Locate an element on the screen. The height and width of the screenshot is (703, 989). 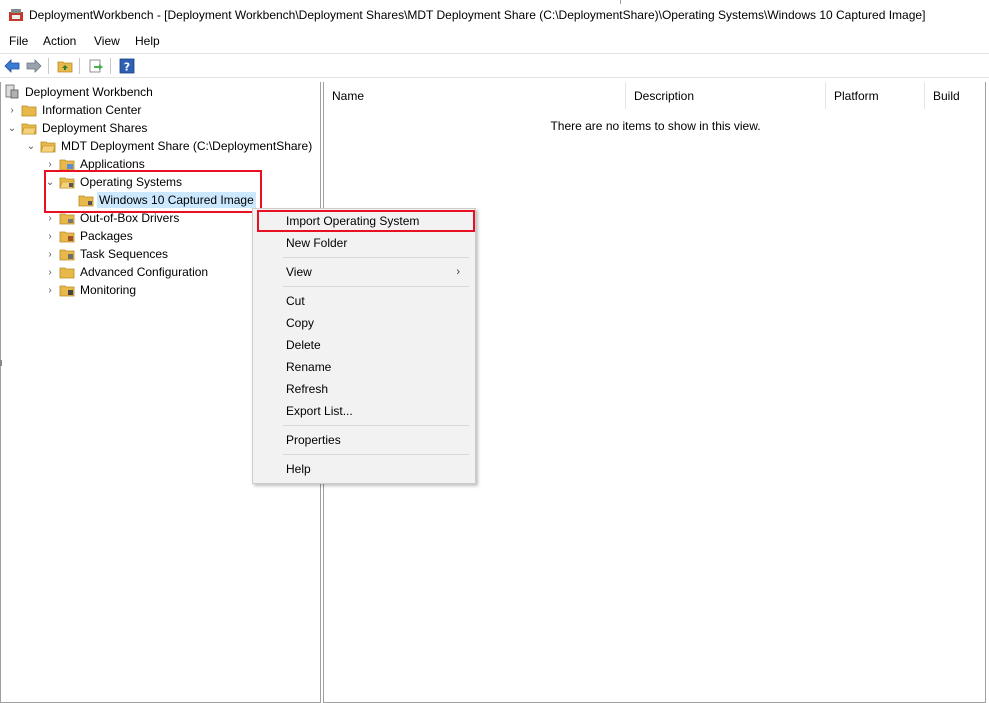
menu-action: Action is located at coordinates (59, 41).